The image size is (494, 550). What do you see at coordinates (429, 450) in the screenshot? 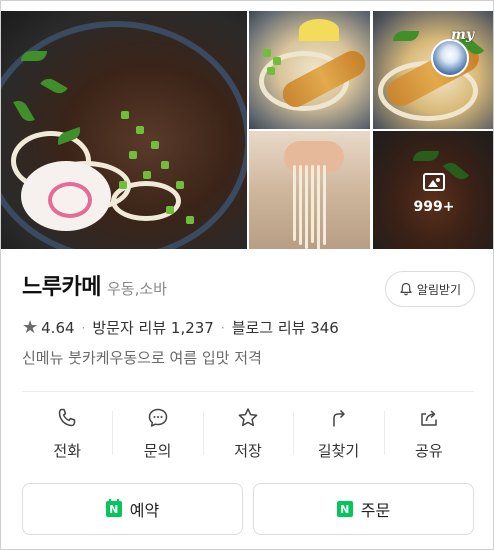
I see `share-label: 공유` at bounding box center [429, 450].